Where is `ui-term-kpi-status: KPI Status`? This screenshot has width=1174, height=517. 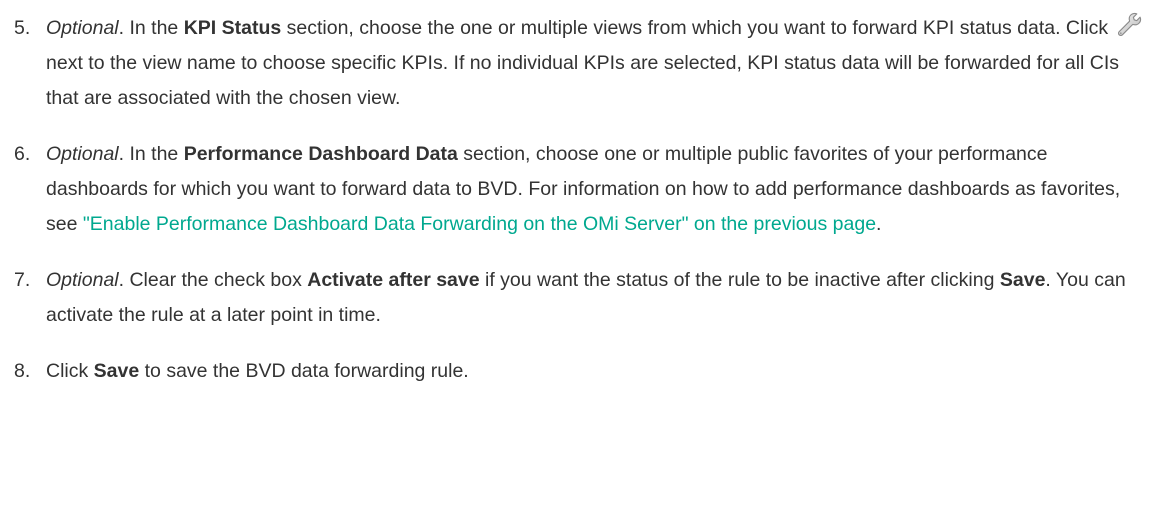 ui-term-kpi-status: KPI Status is located at coordinates (232, 28).